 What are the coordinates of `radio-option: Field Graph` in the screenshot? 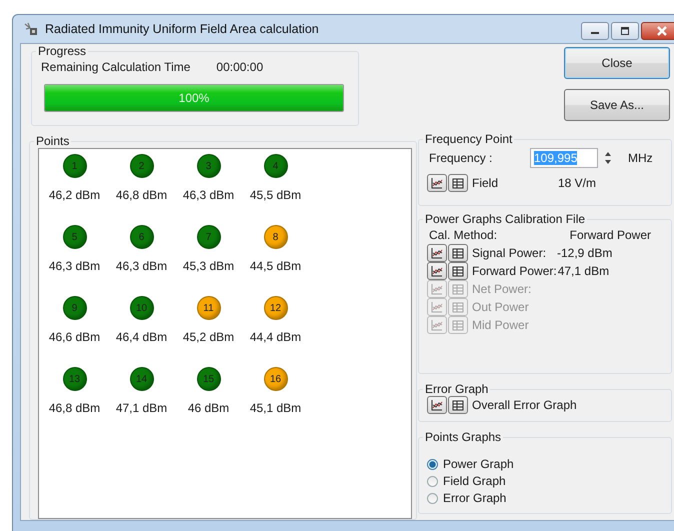 It's located at (545, 481).